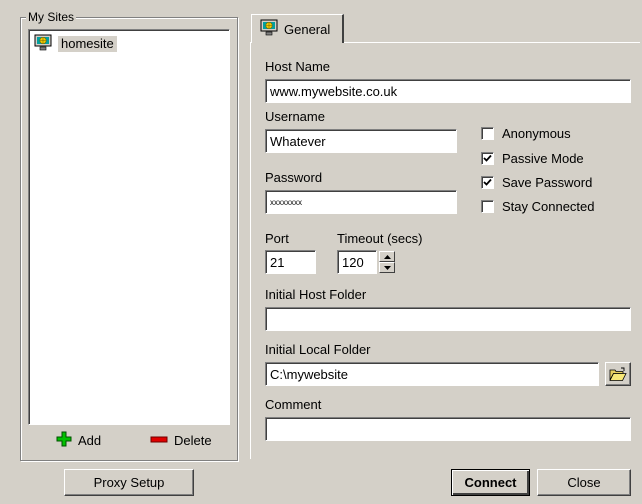 Image resolution: width=642 pixels, height=504 pixels. I want to click on anonymous-label: Anonymous, so click(536, 133).